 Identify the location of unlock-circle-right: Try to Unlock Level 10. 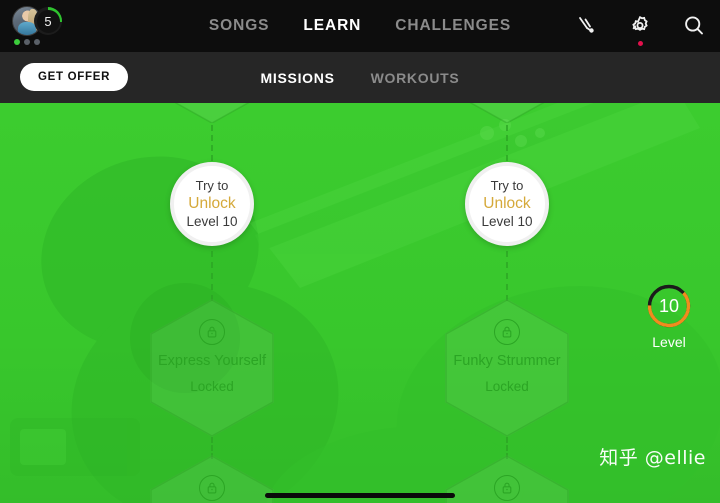
(507, 204).